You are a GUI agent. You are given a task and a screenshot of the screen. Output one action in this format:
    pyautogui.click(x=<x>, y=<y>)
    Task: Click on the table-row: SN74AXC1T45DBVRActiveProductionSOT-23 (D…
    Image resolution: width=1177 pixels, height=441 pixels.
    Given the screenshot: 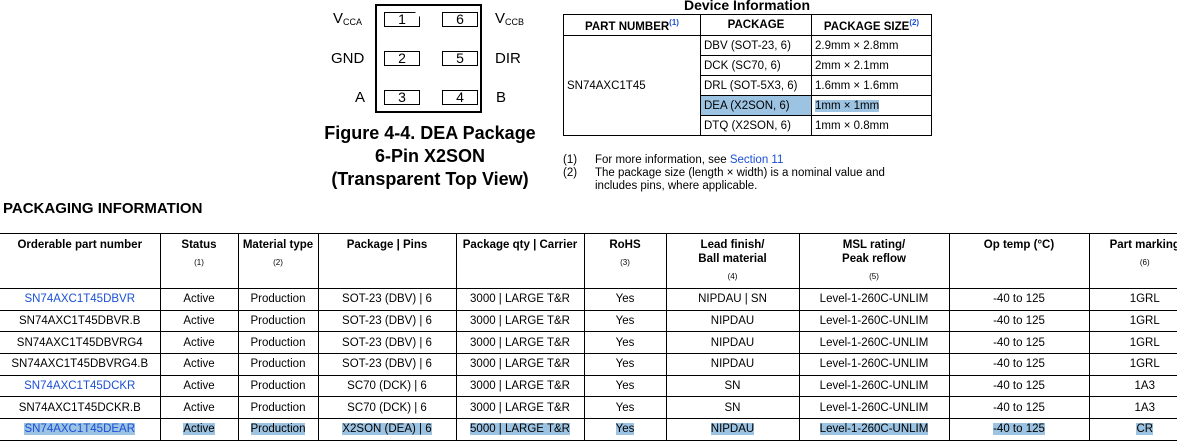 What is the action you would take?
    pyautogui.click(x=588, y=300)
    